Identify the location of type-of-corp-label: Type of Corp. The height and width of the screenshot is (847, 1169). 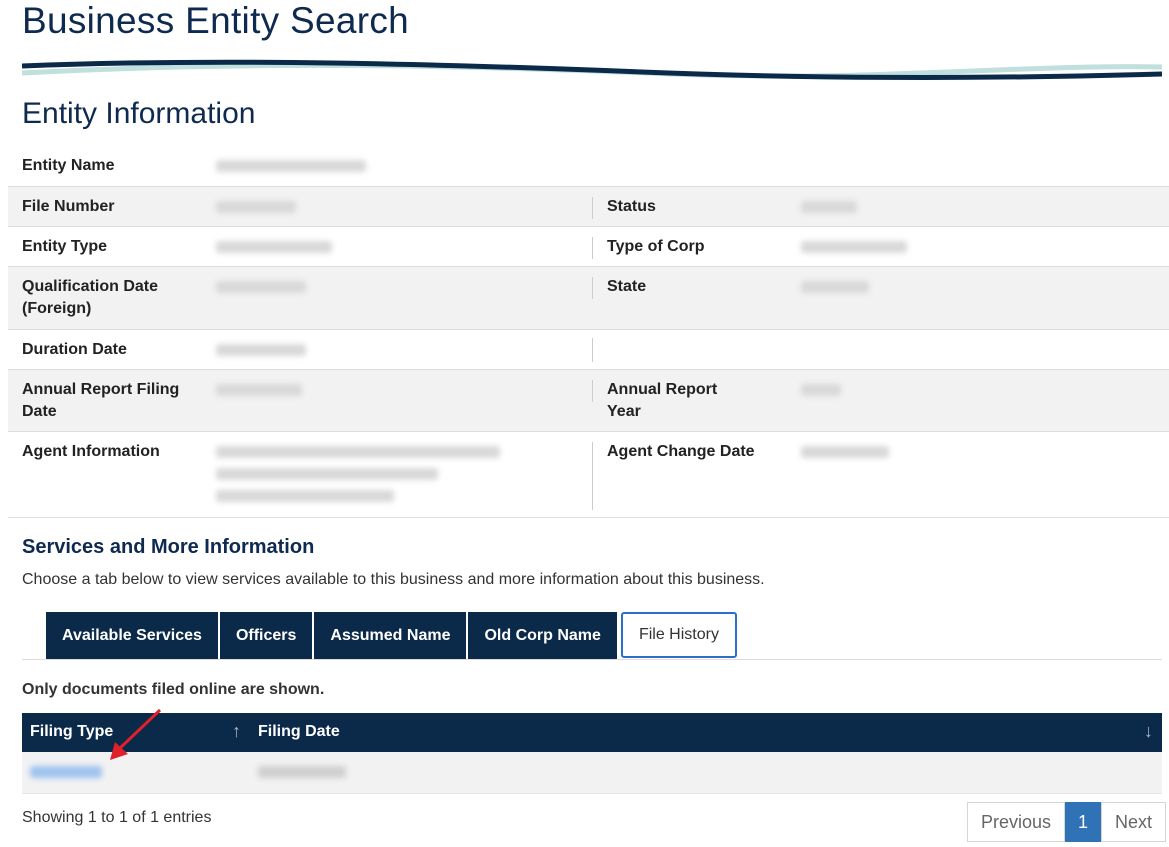
(656, 246).